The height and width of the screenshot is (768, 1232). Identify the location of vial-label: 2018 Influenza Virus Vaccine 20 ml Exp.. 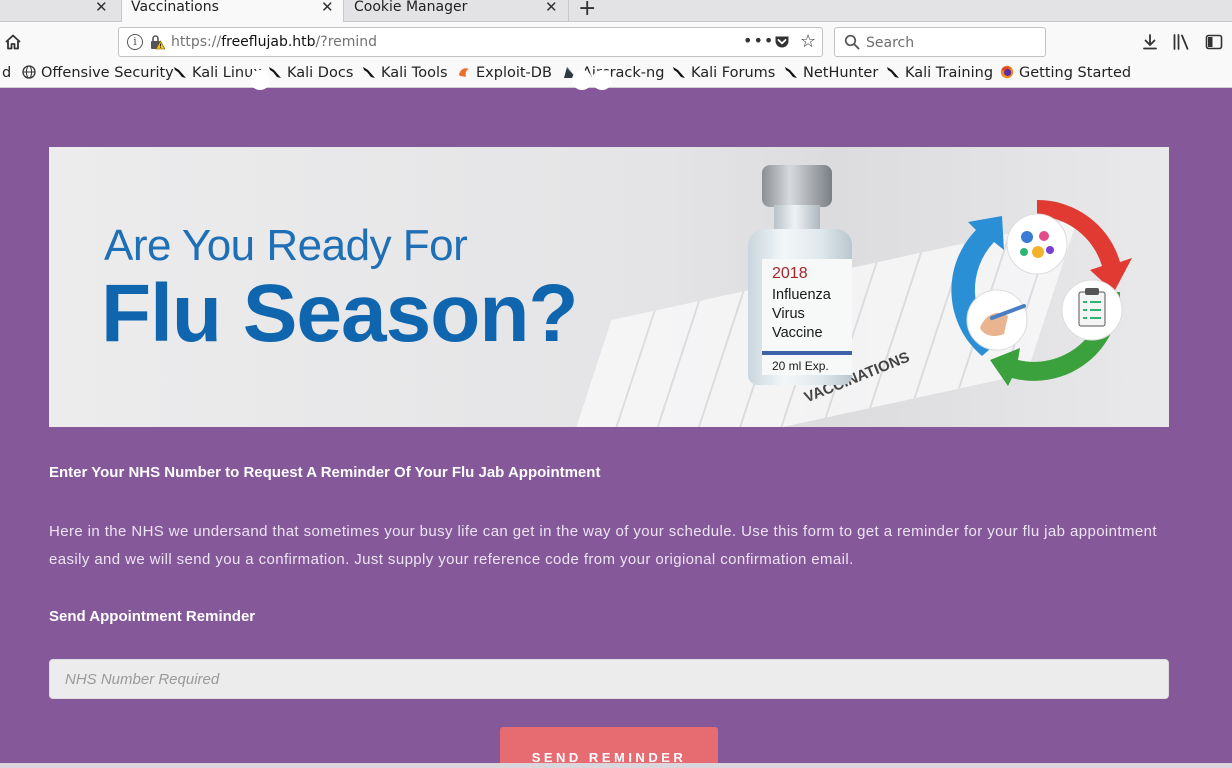
(807, 317).